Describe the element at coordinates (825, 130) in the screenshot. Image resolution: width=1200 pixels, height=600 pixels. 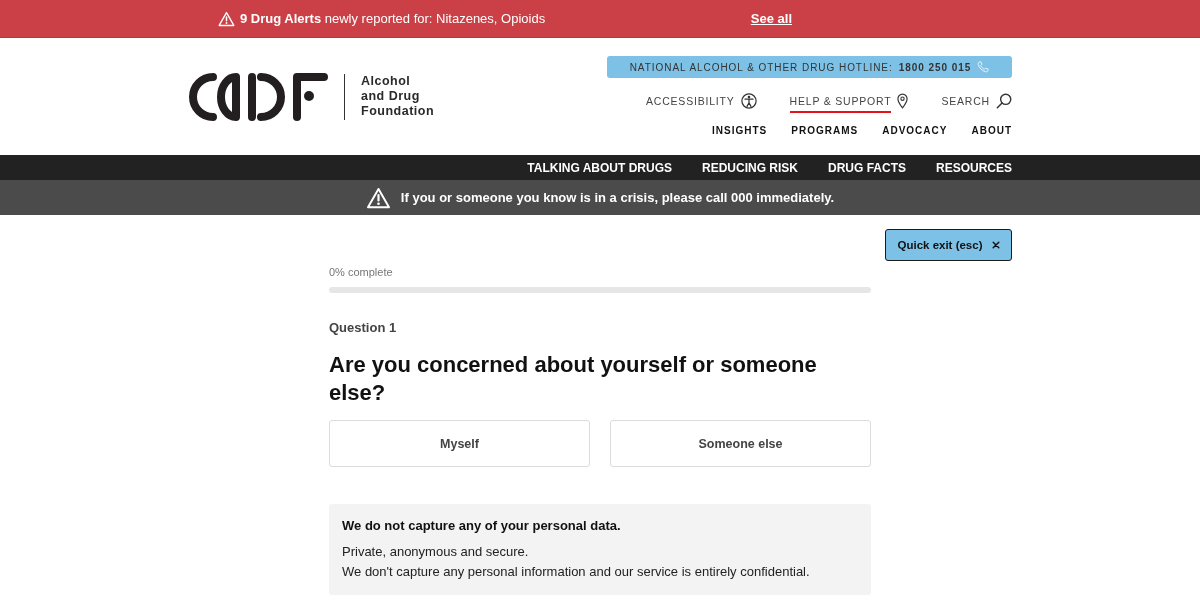
I see `nav-link: PROGRAMS` at that location.